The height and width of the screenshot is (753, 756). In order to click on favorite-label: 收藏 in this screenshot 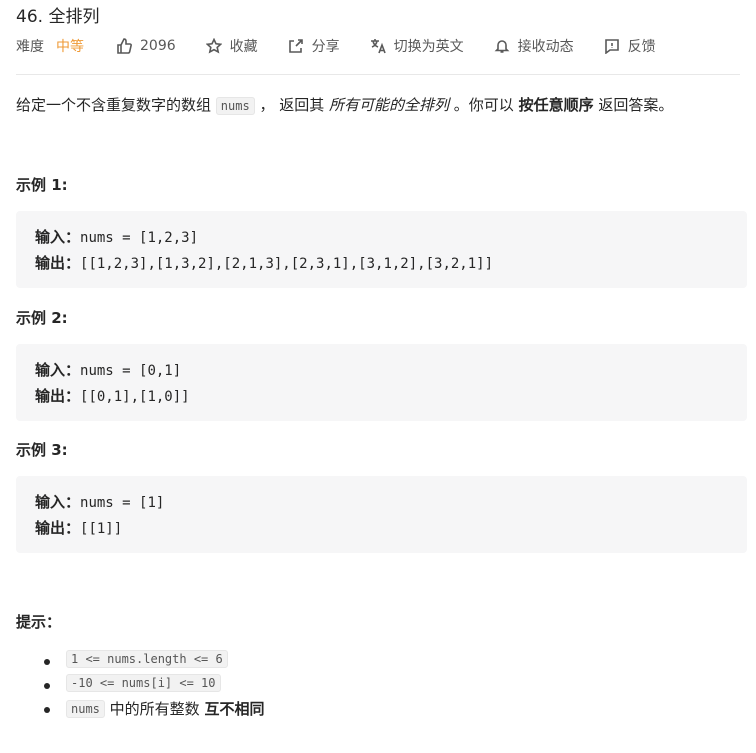, I will do `click(243, 47)`.